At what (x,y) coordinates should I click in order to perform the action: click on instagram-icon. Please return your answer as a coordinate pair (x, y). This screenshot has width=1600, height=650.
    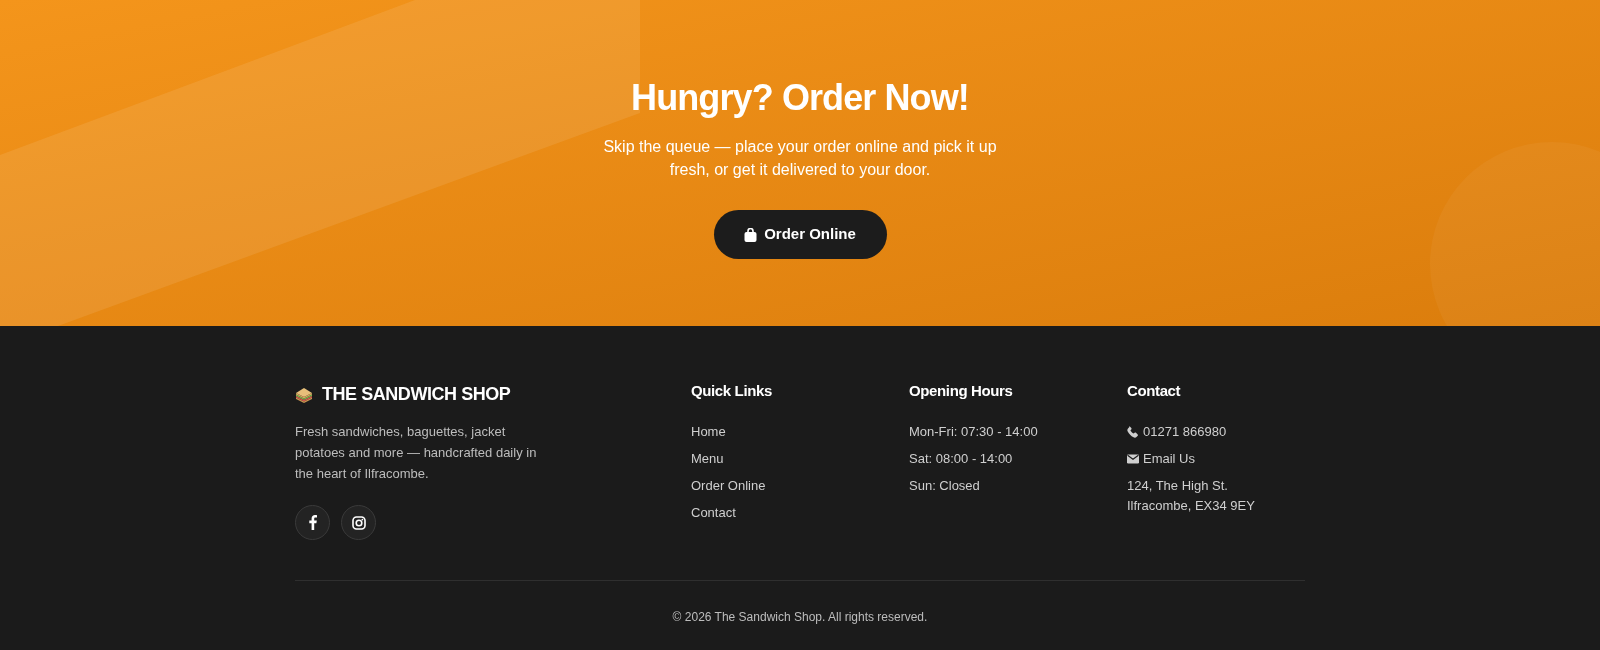
    Looking at the image, I should click on (358, 522).